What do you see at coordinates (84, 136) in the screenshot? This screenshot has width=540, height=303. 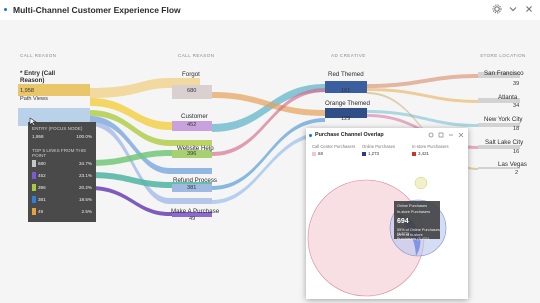 I see `tooltip-focus-pct: 100.0%` at bounding box center [84, 136].